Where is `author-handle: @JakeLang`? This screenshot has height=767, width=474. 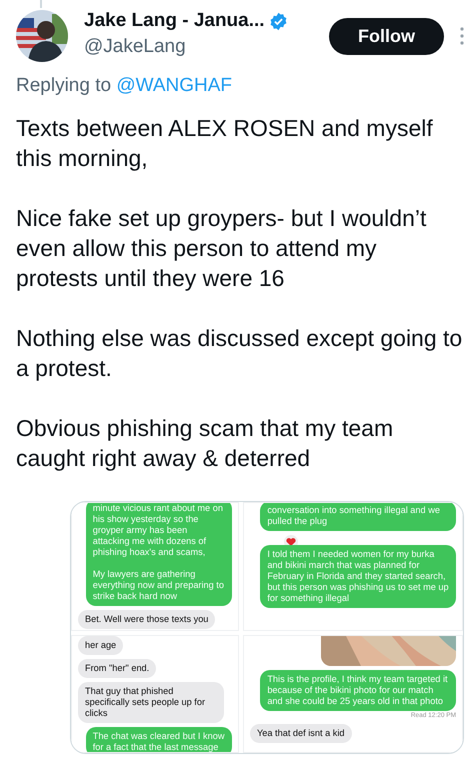
author-handle: @JakeLang is located at coordinates (135, 47).